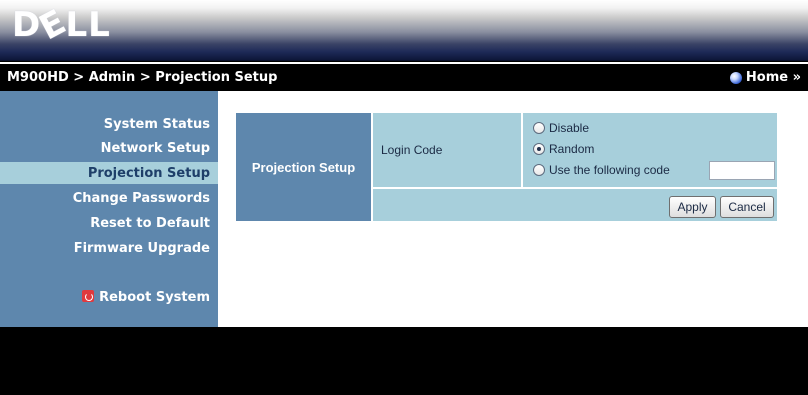  Describe the element at coordinates (747, 207) in the screenshot. I see `cancel-button: Cancel` at that location.